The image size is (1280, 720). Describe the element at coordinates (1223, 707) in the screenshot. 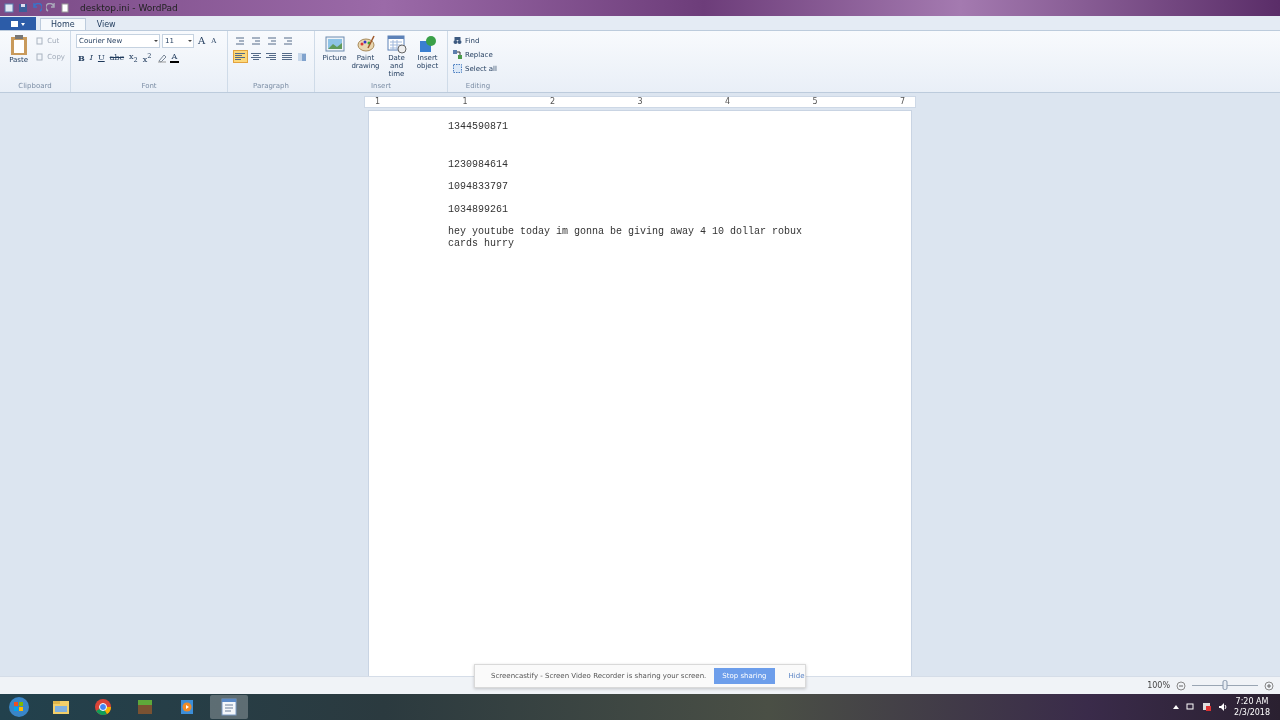

I see `speaker-icon` at that location.